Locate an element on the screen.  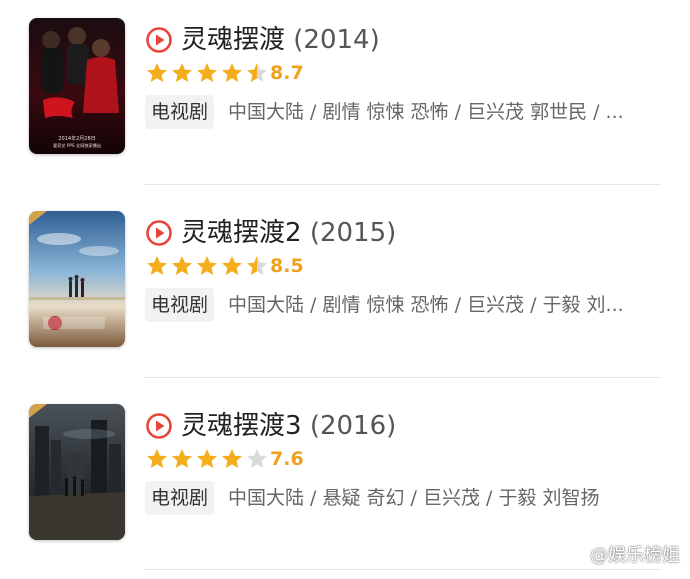
watermark-text: @娱乐榜姐 is located at coordinates (635, 555).